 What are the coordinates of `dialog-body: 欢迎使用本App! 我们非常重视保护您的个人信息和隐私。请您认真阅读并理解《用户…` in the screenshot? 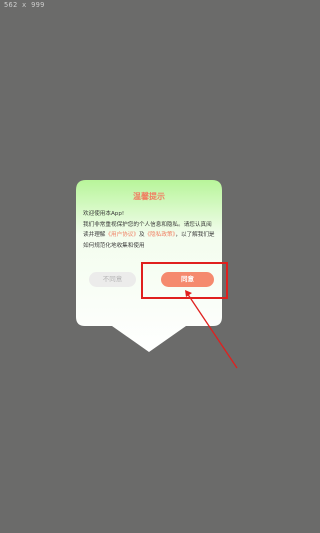 It's located at (150, 230).